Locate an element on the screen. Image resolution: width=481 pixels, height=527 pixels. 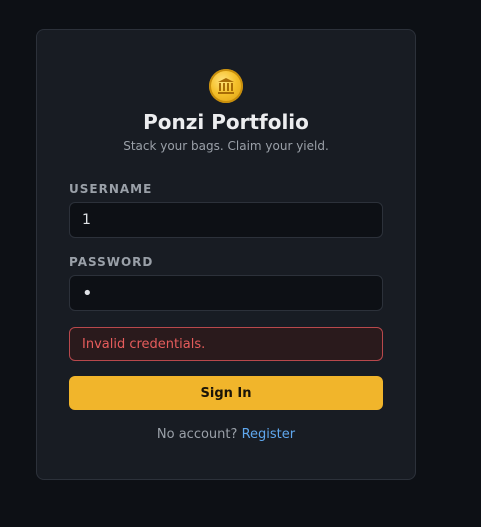
register-prompt: No account? Register is located at coordinates (226, 434).